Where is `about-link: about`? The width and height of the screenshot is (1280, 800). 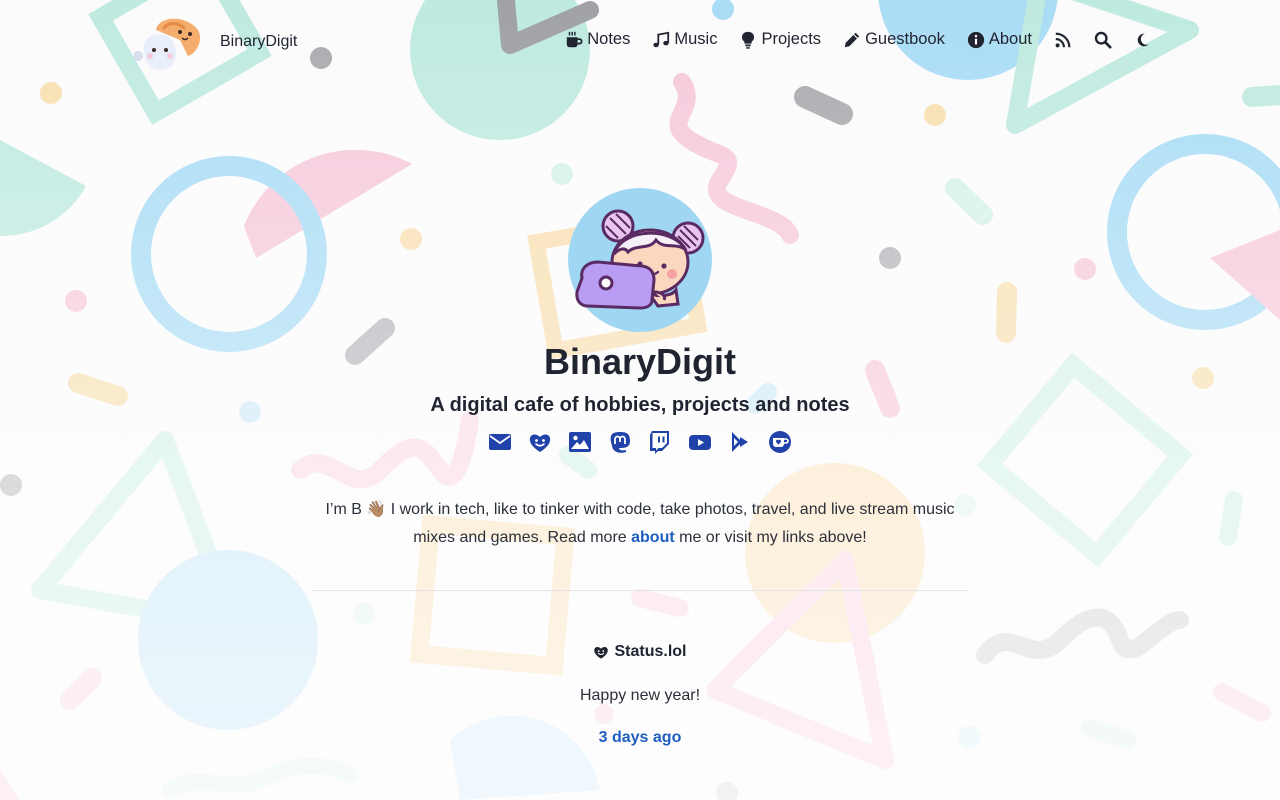 about-link: about is located at coordinates (653, 537).